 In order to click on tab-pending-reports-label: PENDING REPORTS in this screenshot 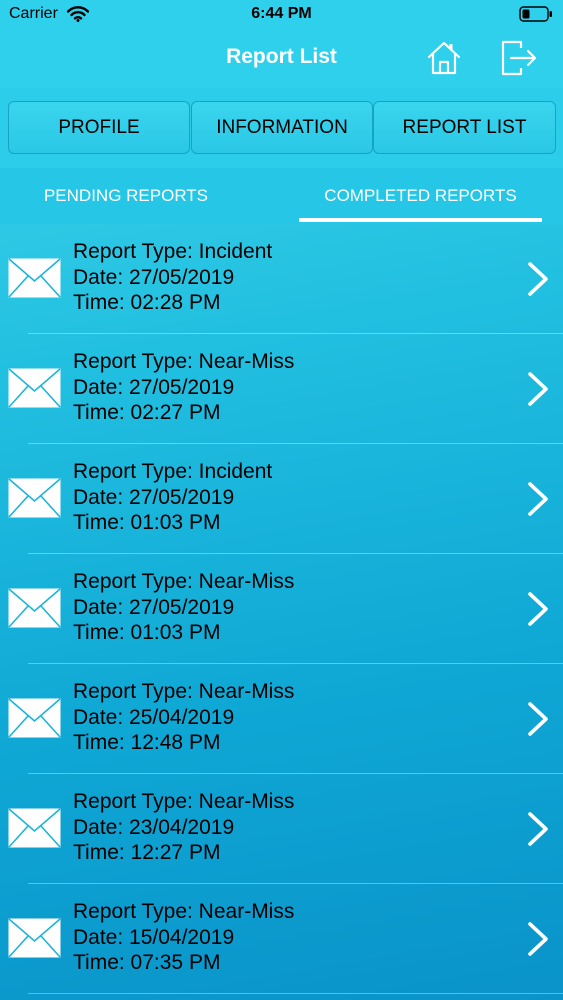, I will do `click(126, 195)`.